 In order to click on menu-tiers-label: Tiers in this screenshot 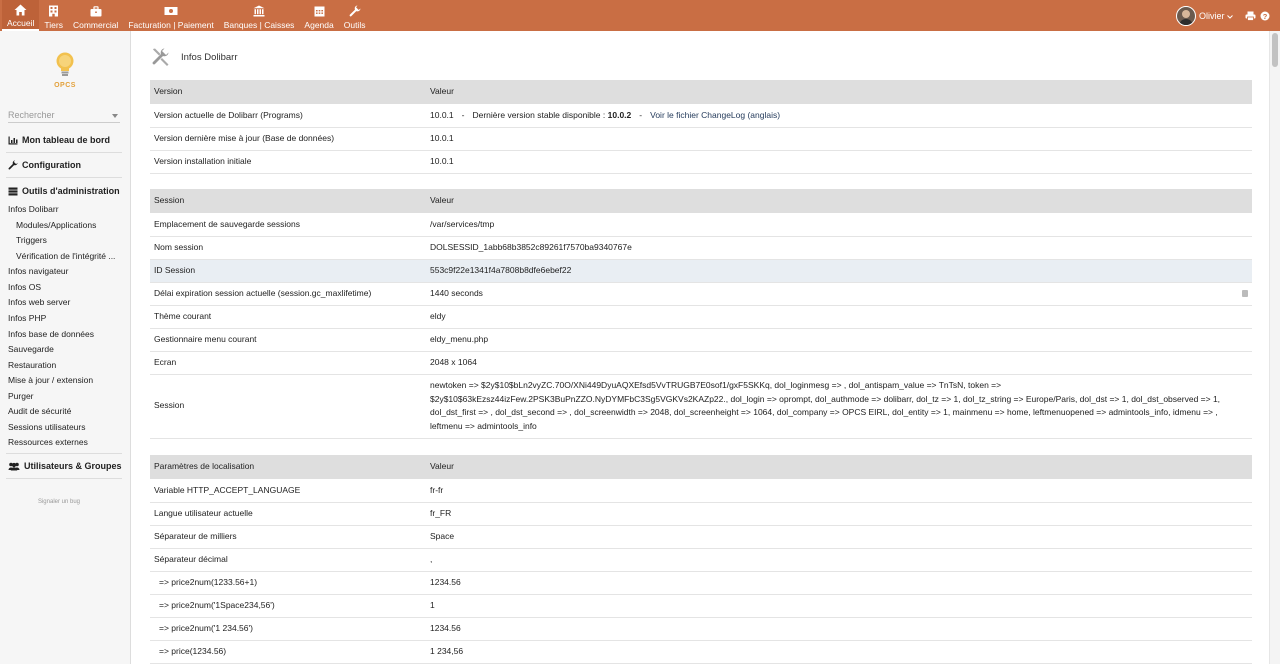, I will do `click(53, 25)`.